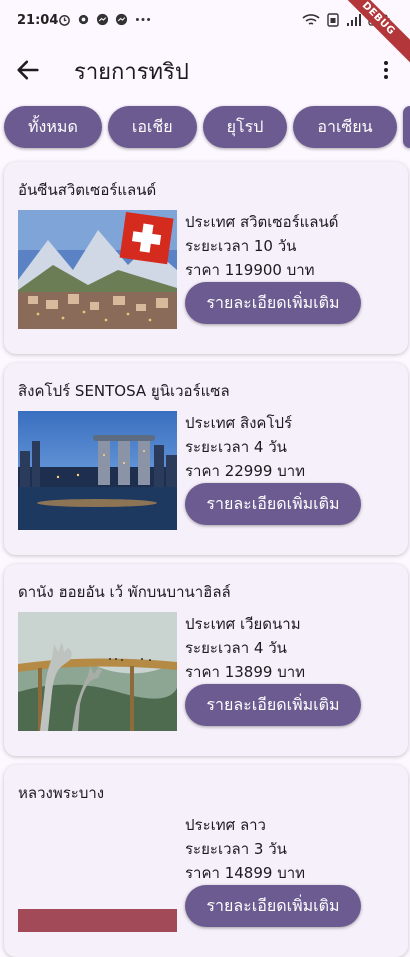 This screenshot has height=957, width=410. I want to click on trip-country: ประเทศ ลาว, so click(225, 825).